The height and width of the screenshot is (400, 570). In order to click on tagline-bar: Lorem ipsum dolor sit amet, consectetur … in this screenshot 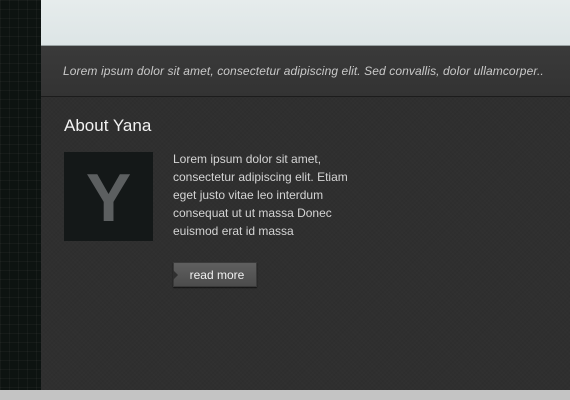, I will do `click(305, 71)`.